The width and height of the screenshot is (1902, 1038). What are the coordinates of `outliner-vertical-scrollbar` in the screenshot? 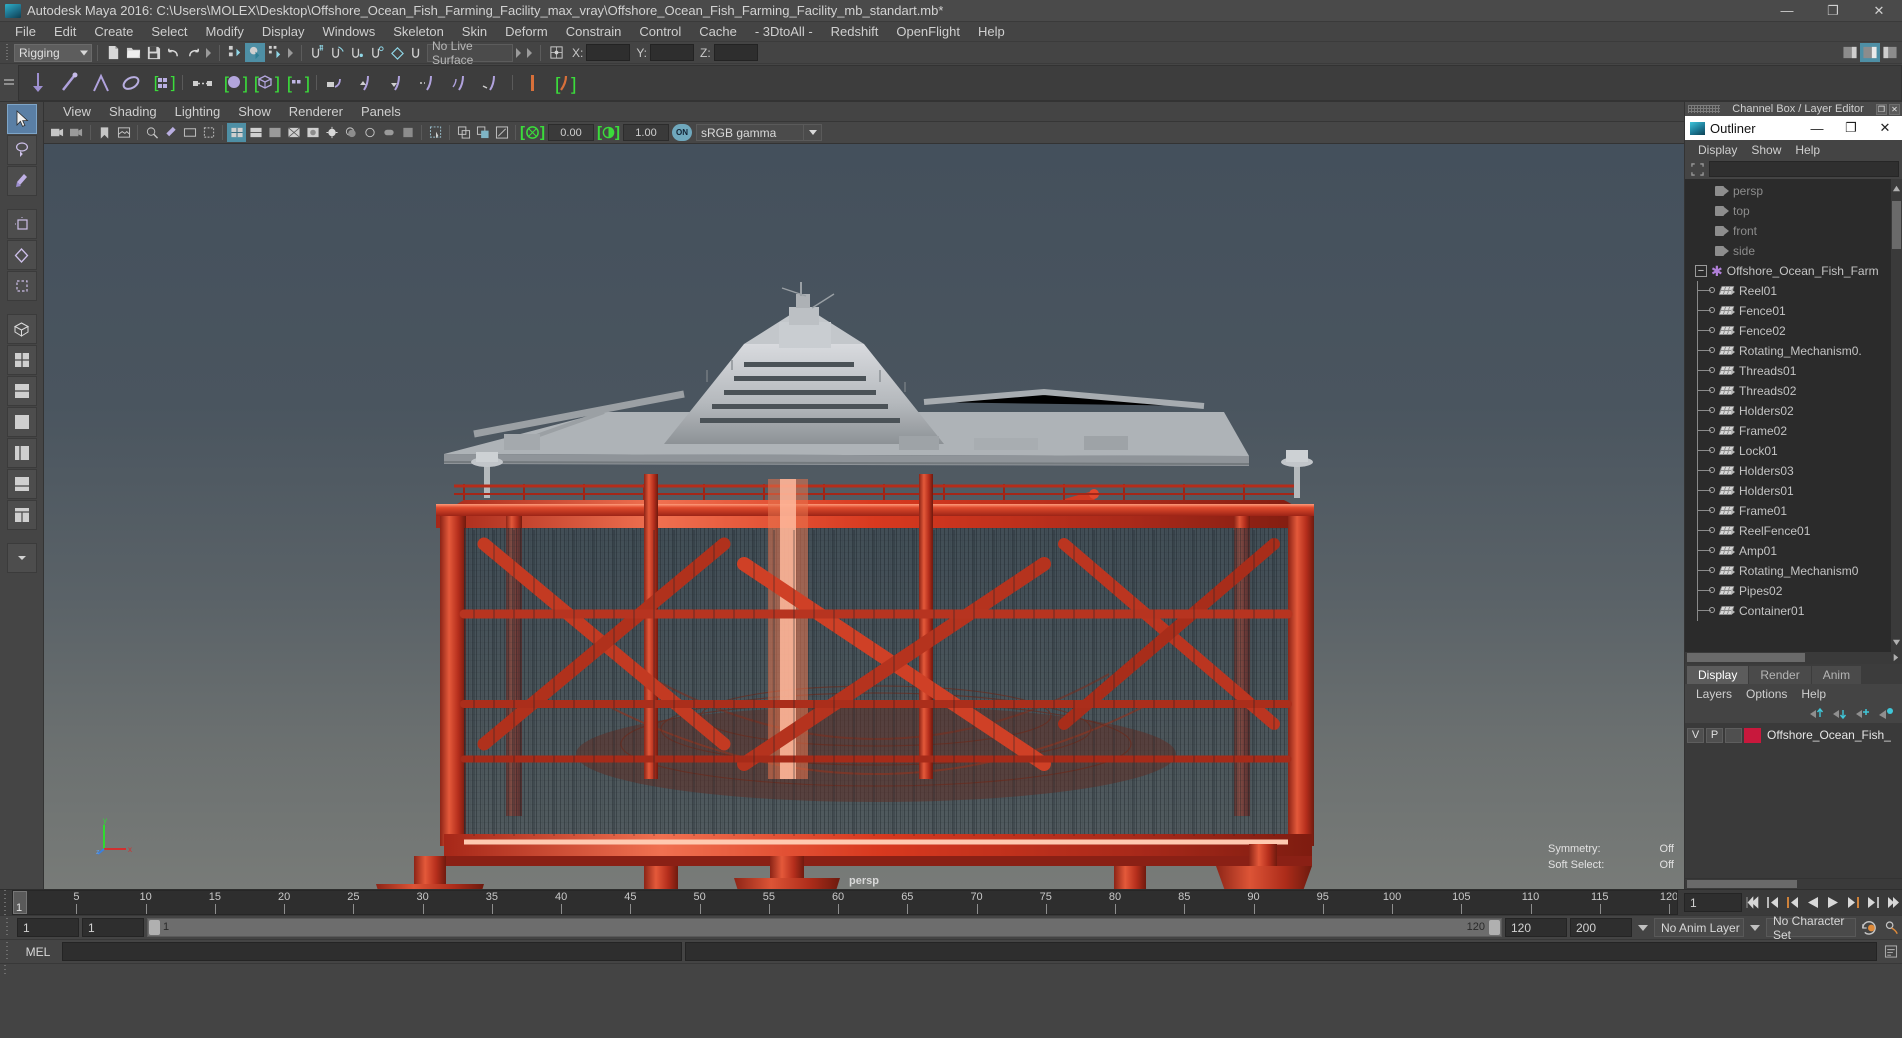 It's located at (1896, 415).